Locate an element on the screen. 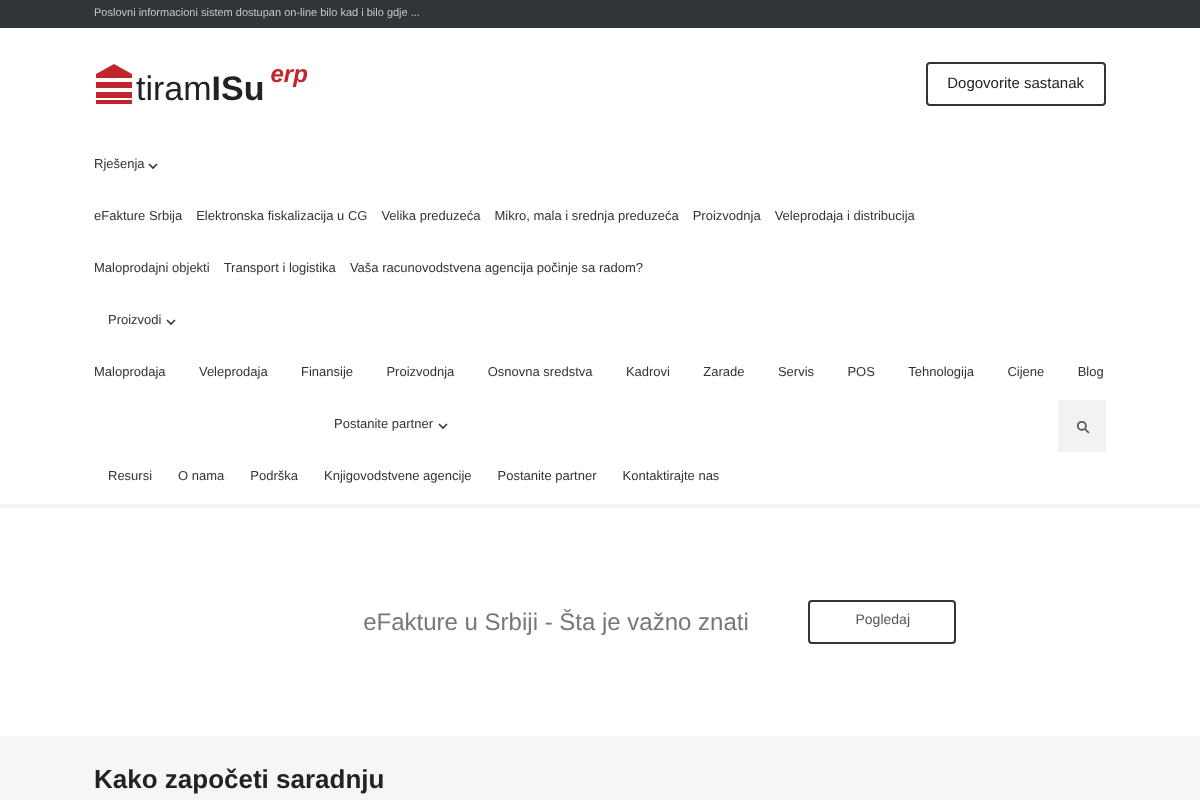  search-button is located at coordinates (1082, 426).